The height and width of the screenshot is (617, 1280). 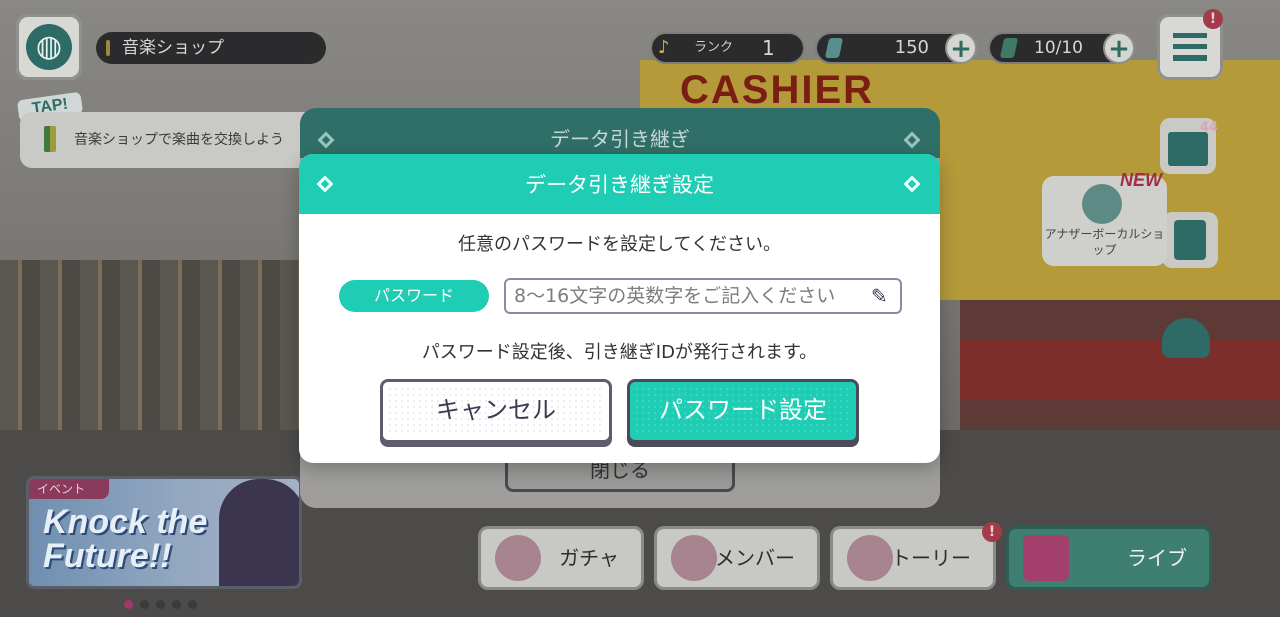 I want to click on hint-bubble: 音楽ショップで楽曲を交換しよう, so click(x=170, y=140).